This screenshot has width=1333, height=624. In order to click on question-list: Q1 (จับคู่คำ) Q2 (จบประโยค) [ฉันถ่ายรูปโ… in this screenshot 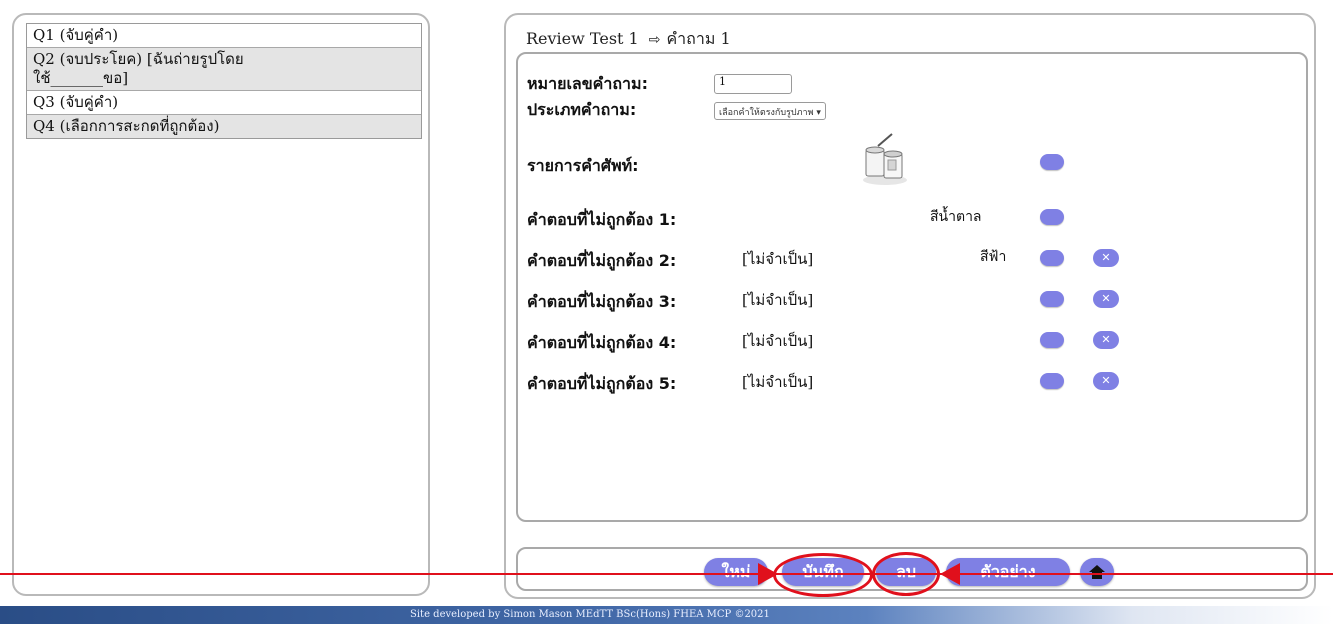, I will do `click(224, 81)`.